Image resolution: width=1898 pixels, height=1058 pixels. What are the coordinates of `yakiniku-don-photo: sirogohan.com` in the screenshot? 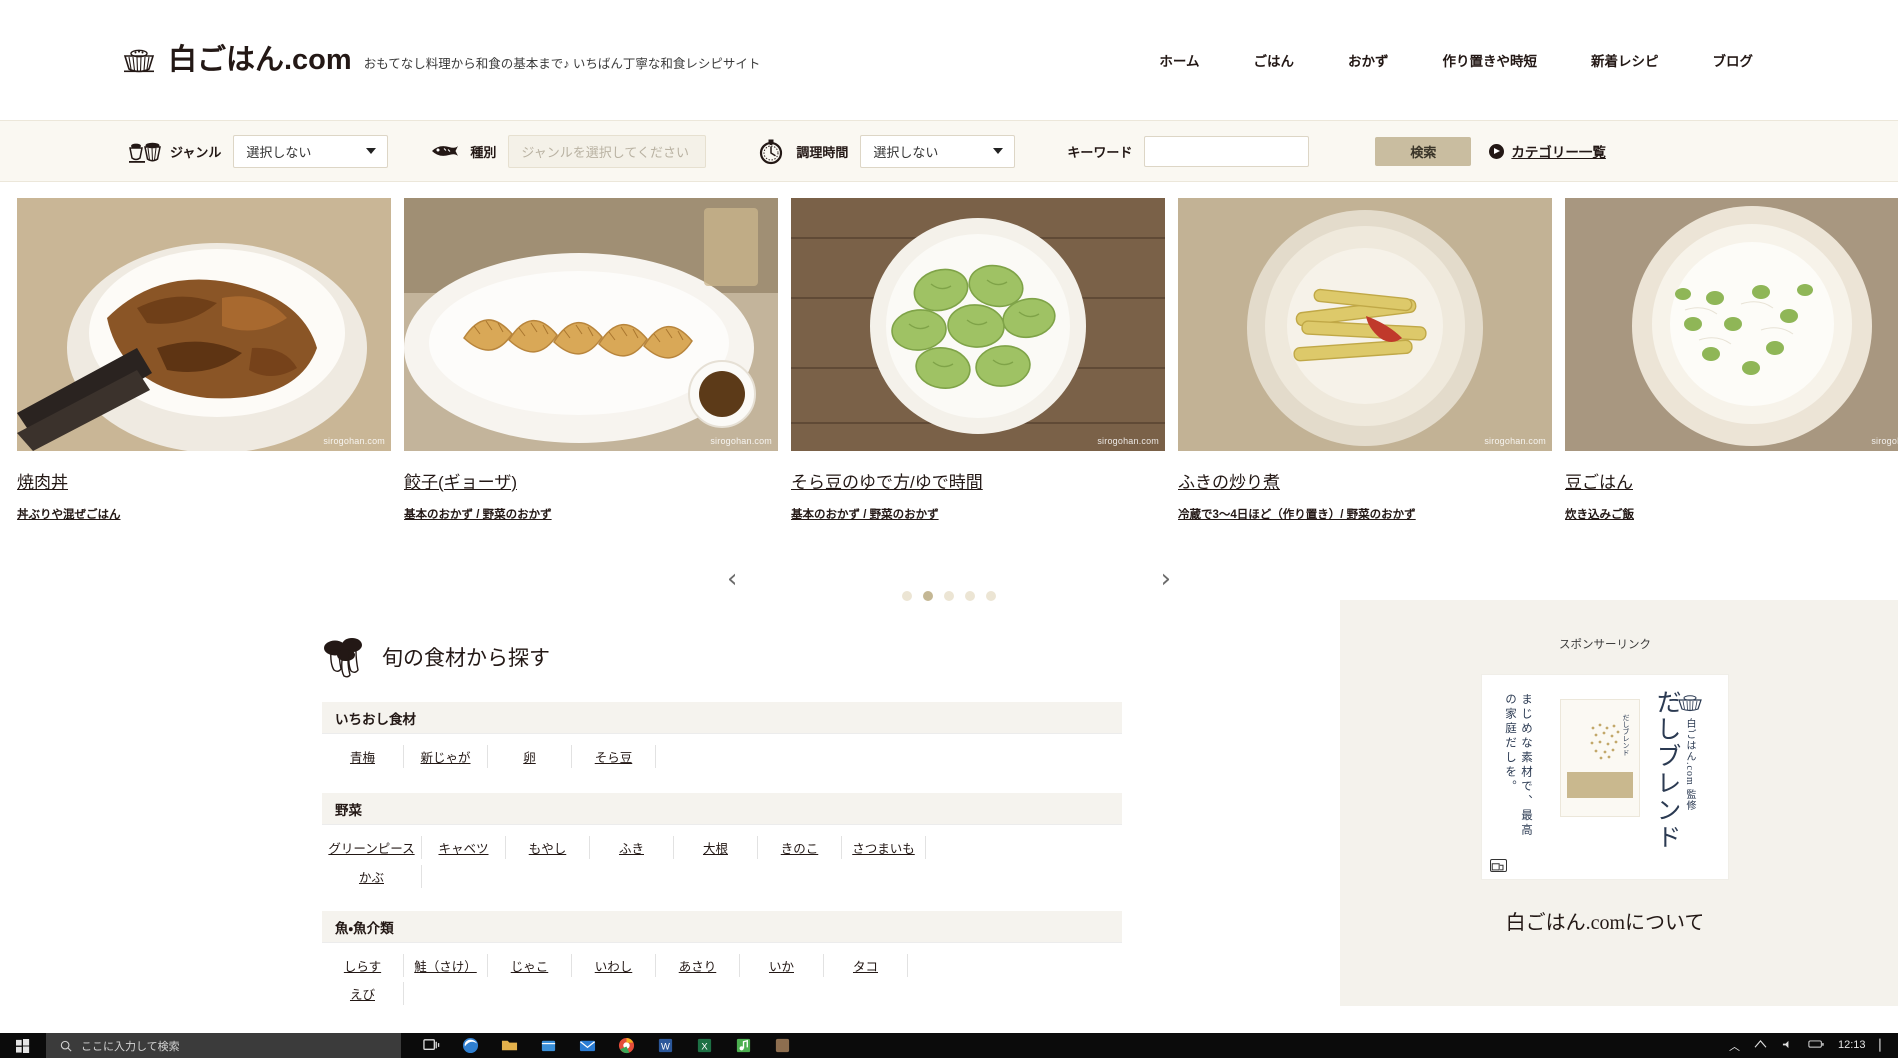 It's located at (204, 324).